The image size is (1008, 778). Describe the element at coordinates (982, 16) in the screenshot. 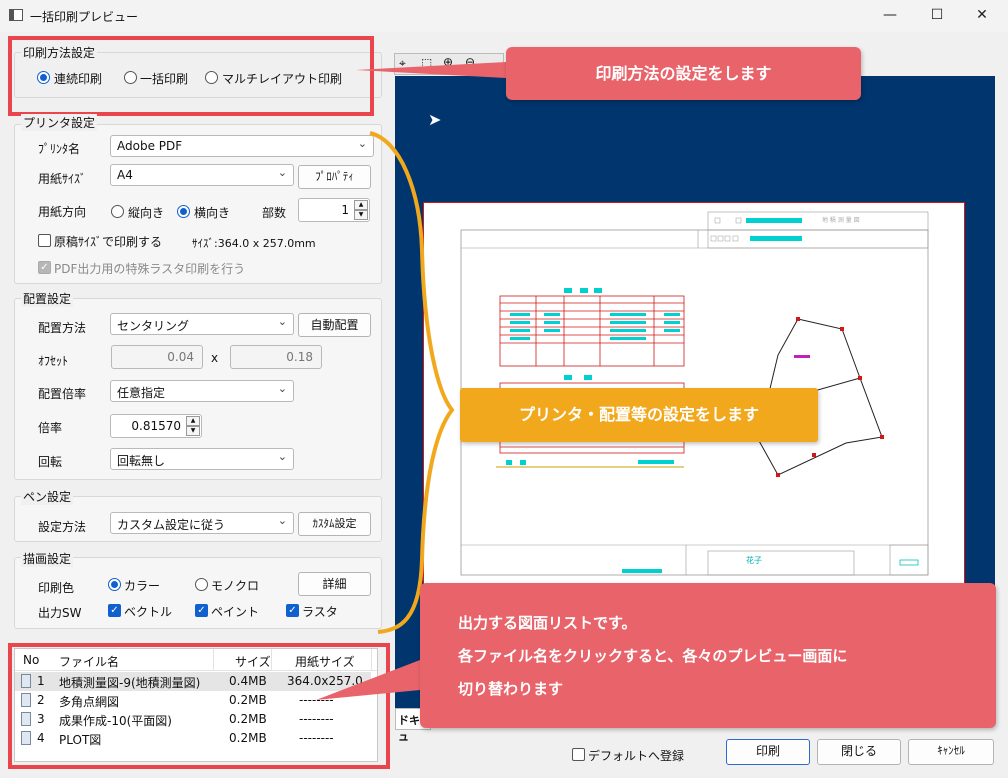

I see `close-button: ✕` at that location.